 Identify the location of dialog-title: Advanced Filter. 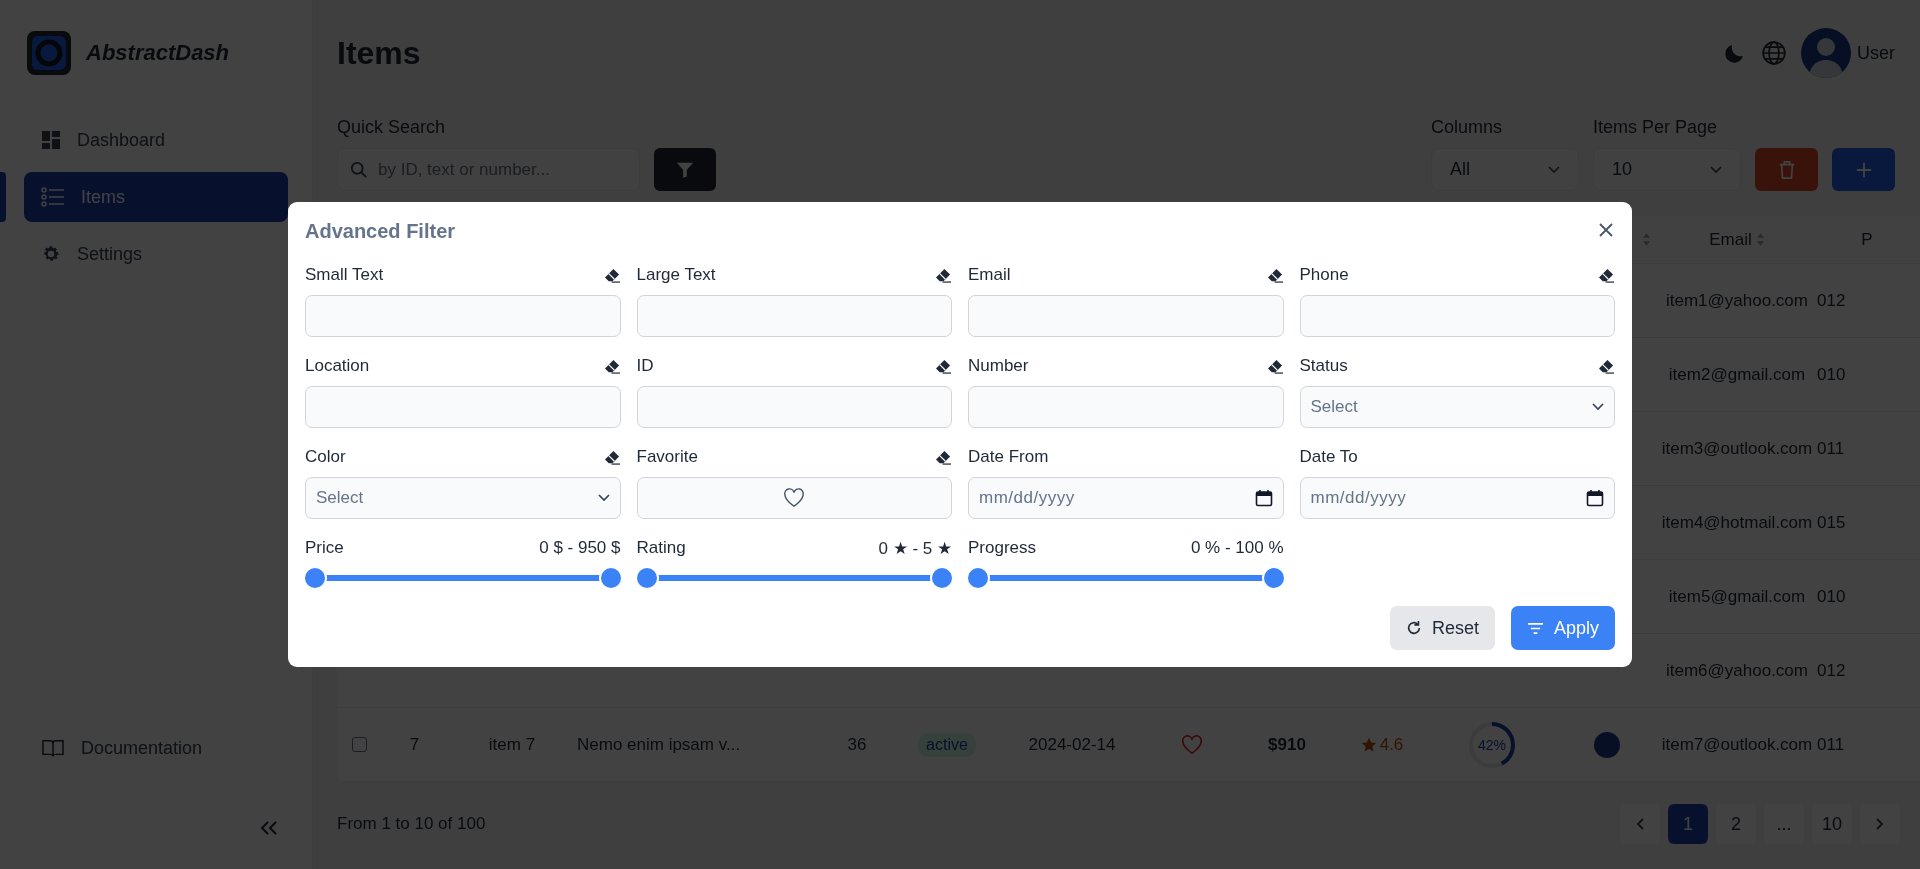
(380, 231).